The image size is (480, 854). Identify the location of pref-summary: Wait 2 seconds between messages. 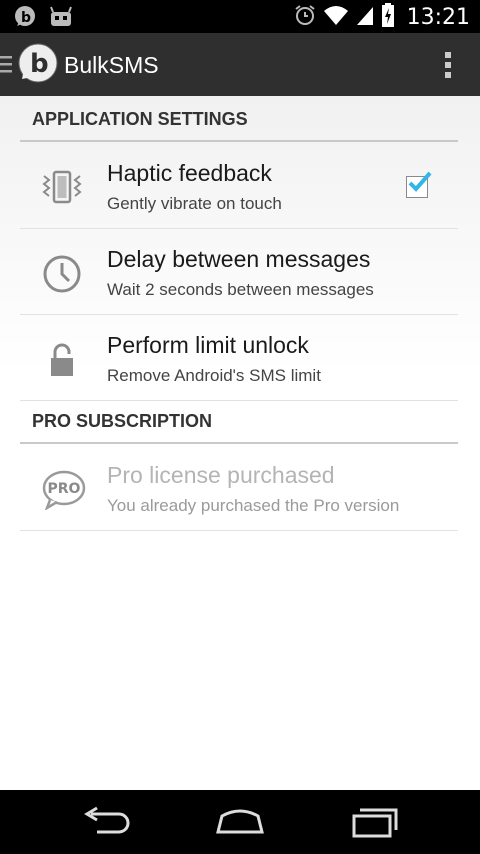
(240, 289).